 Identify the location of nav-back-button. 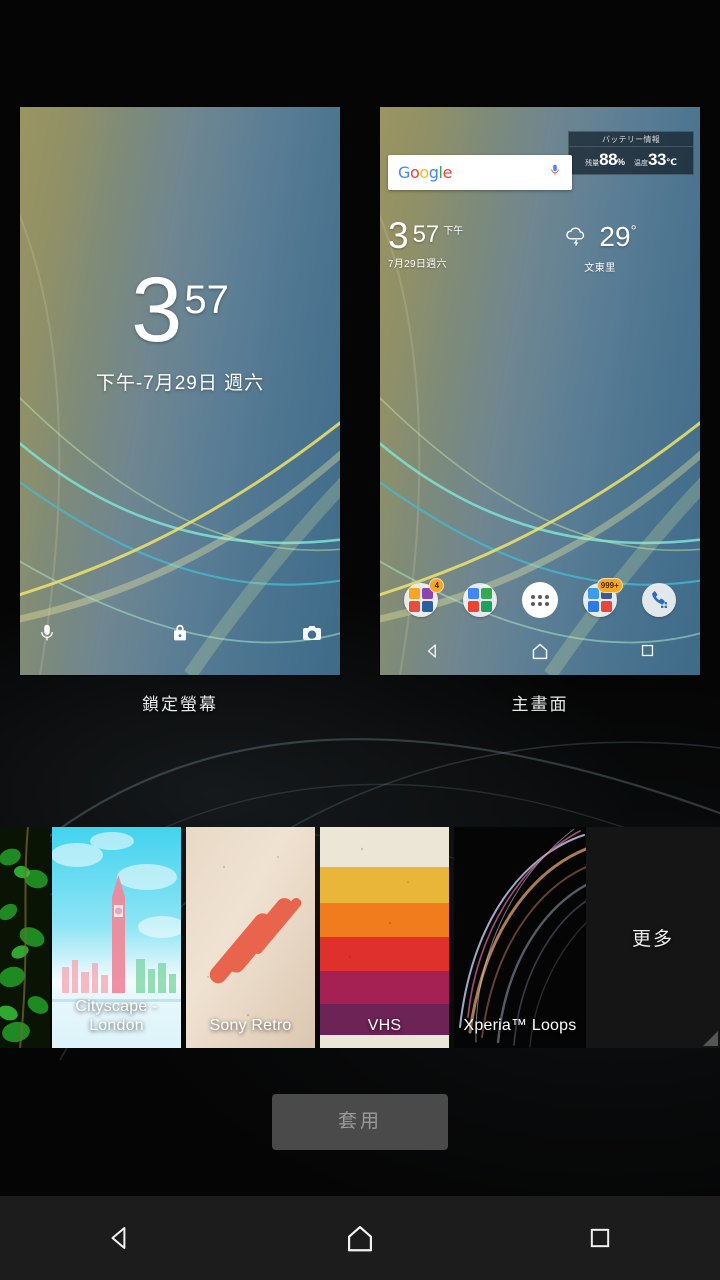
(120, 1238).